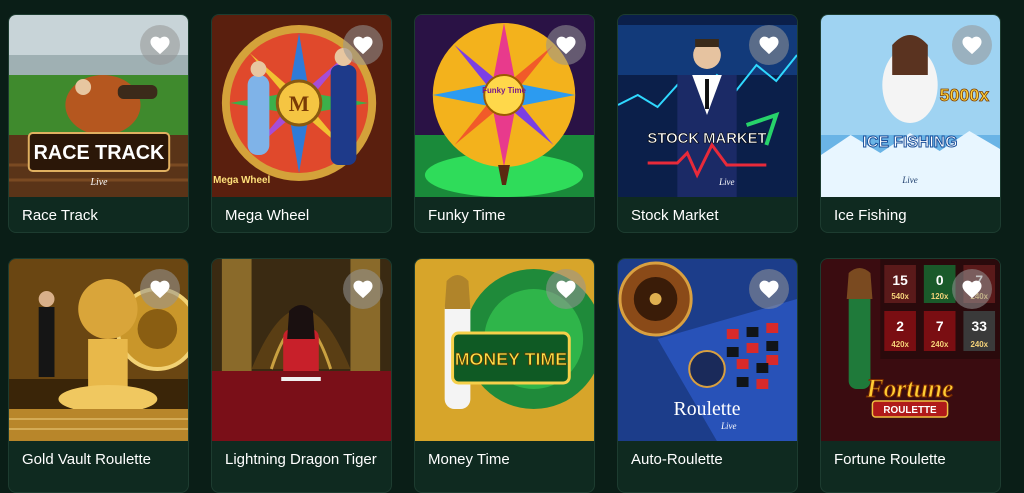  Describe the element at coordinates (706, 139) in the screenshot. I see `stock-market-logo: STOCK MARKET` at that location.